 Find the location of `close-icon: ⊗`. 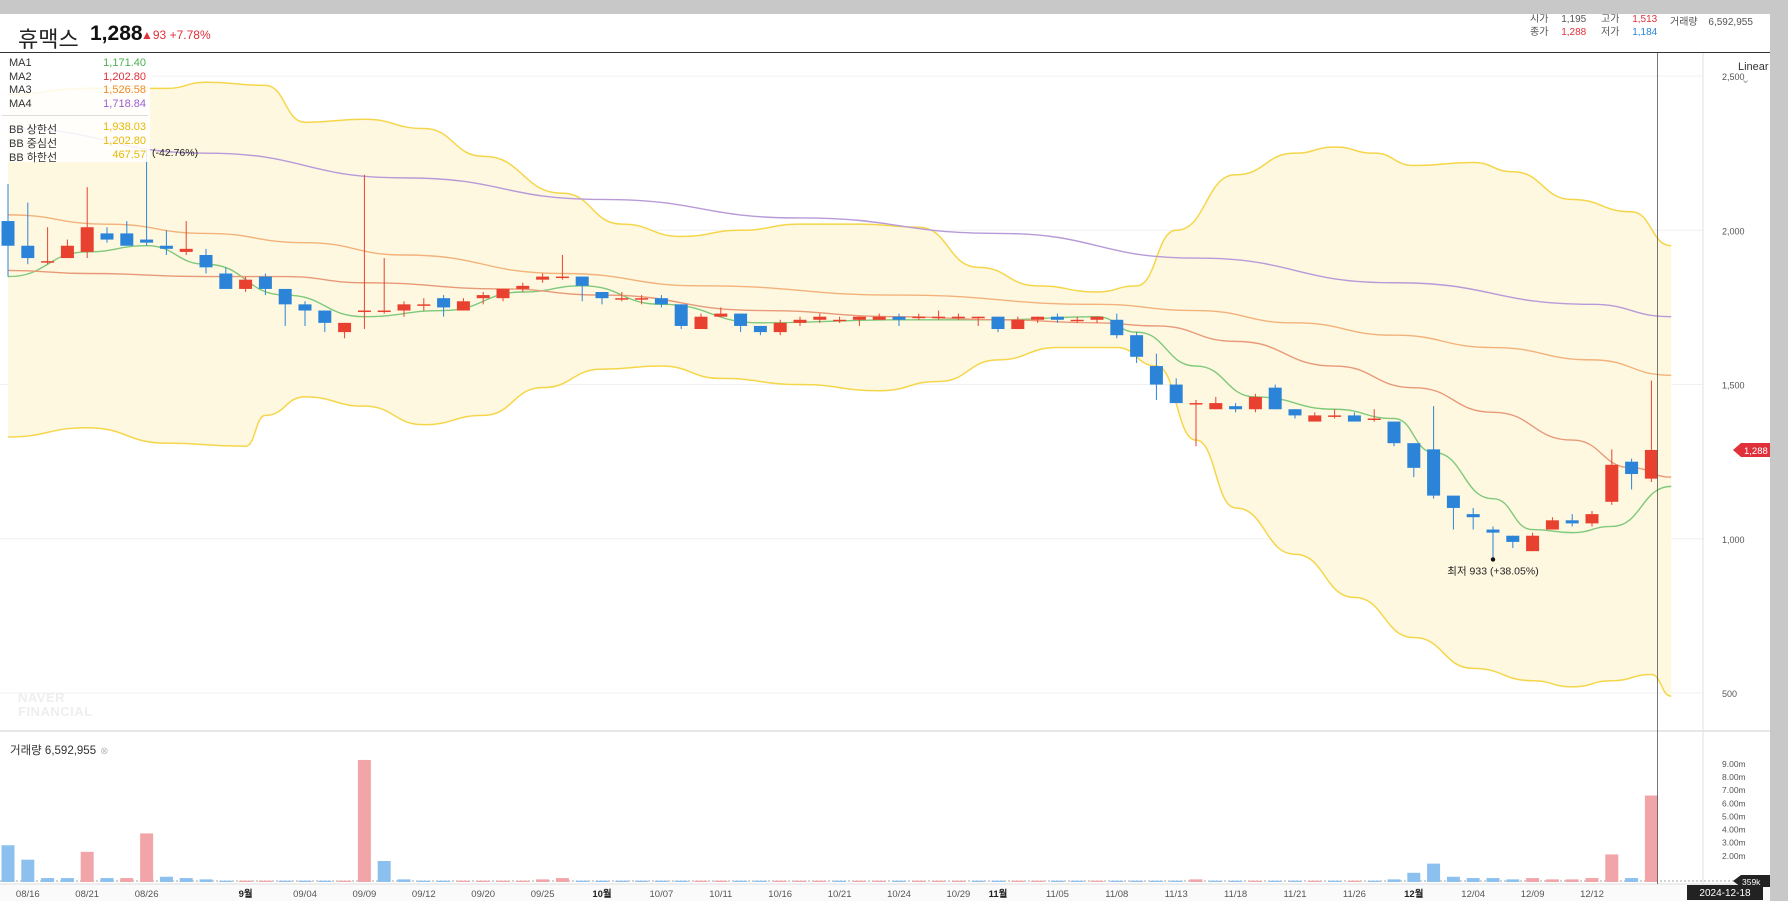

close-icon: ⊗ is located at coordinates (104, 751).